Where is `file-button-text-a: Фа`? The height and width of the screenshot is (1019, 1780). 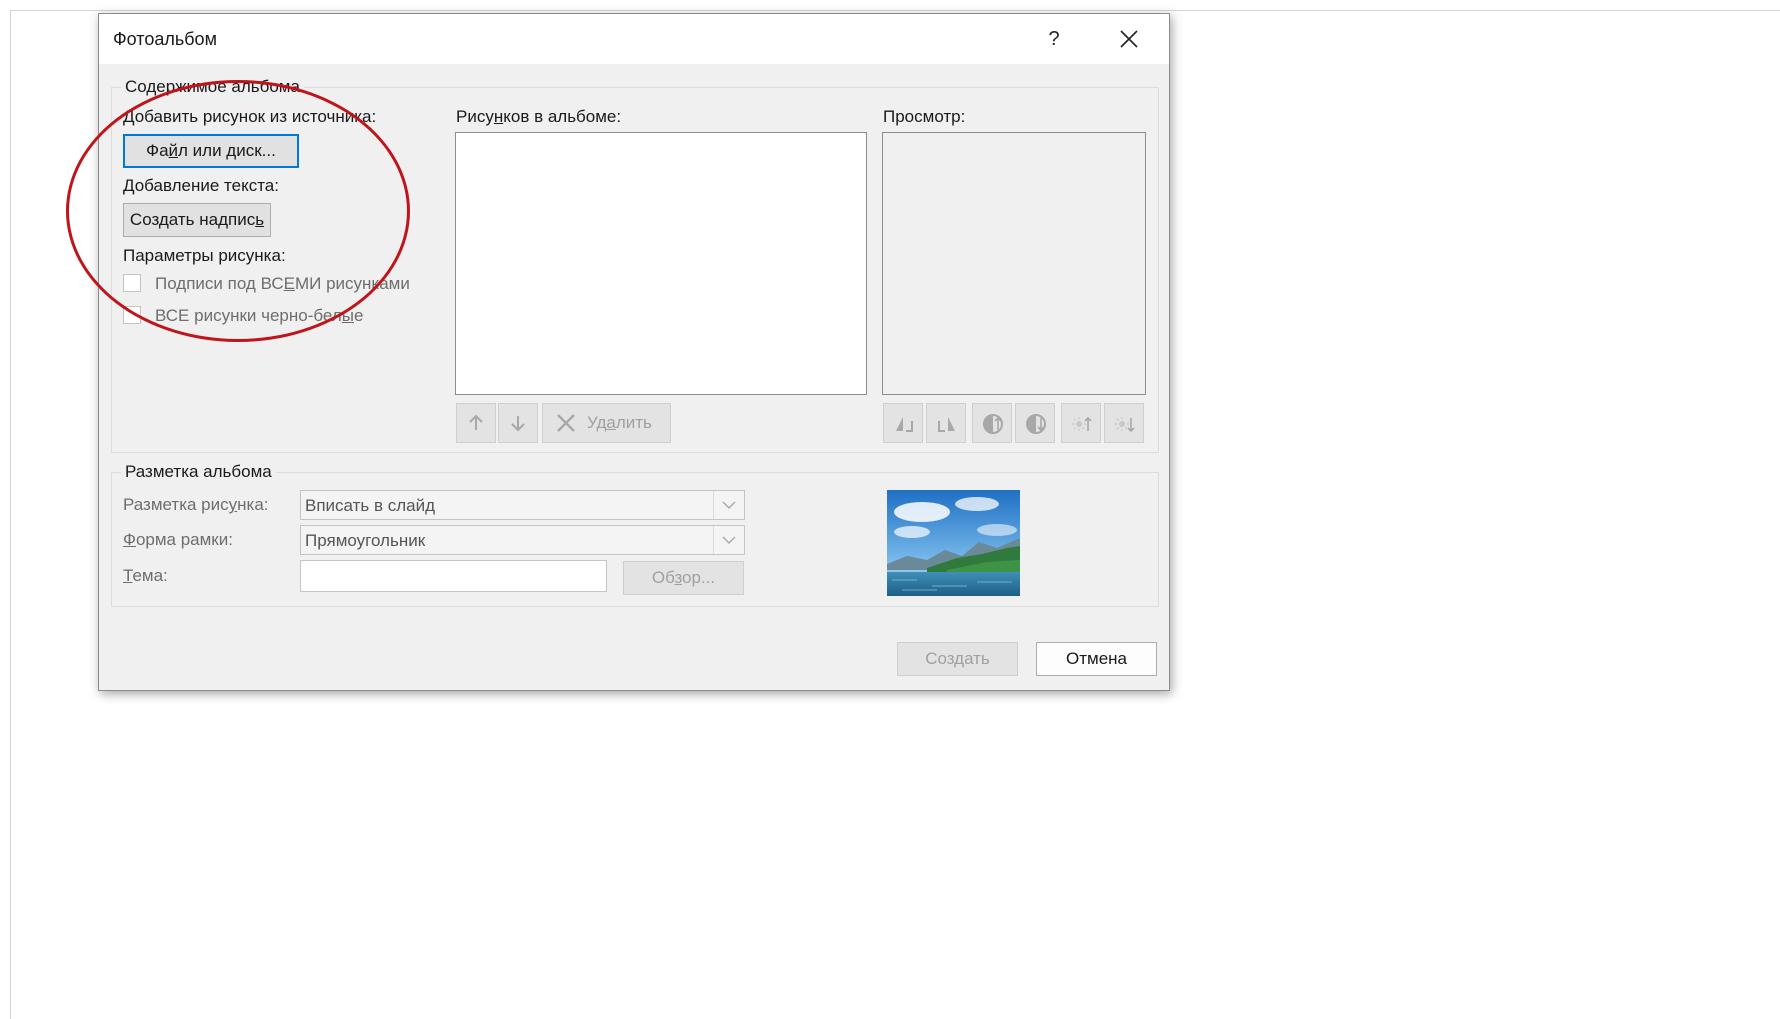 file-button-text-a: Фа is located at coordinates (157, 150).